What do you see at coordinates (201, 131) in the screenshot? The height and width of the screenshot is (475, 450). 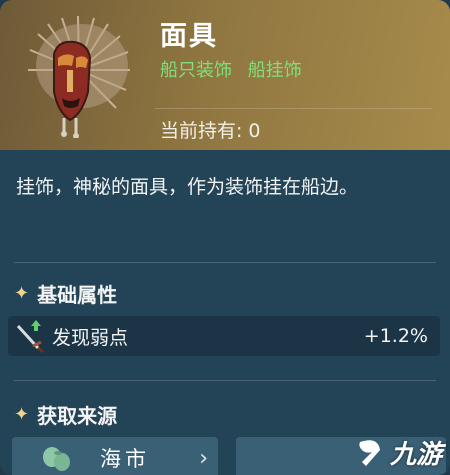 I see `owned-label: 当前持有:` at bounding box center [201, 131].